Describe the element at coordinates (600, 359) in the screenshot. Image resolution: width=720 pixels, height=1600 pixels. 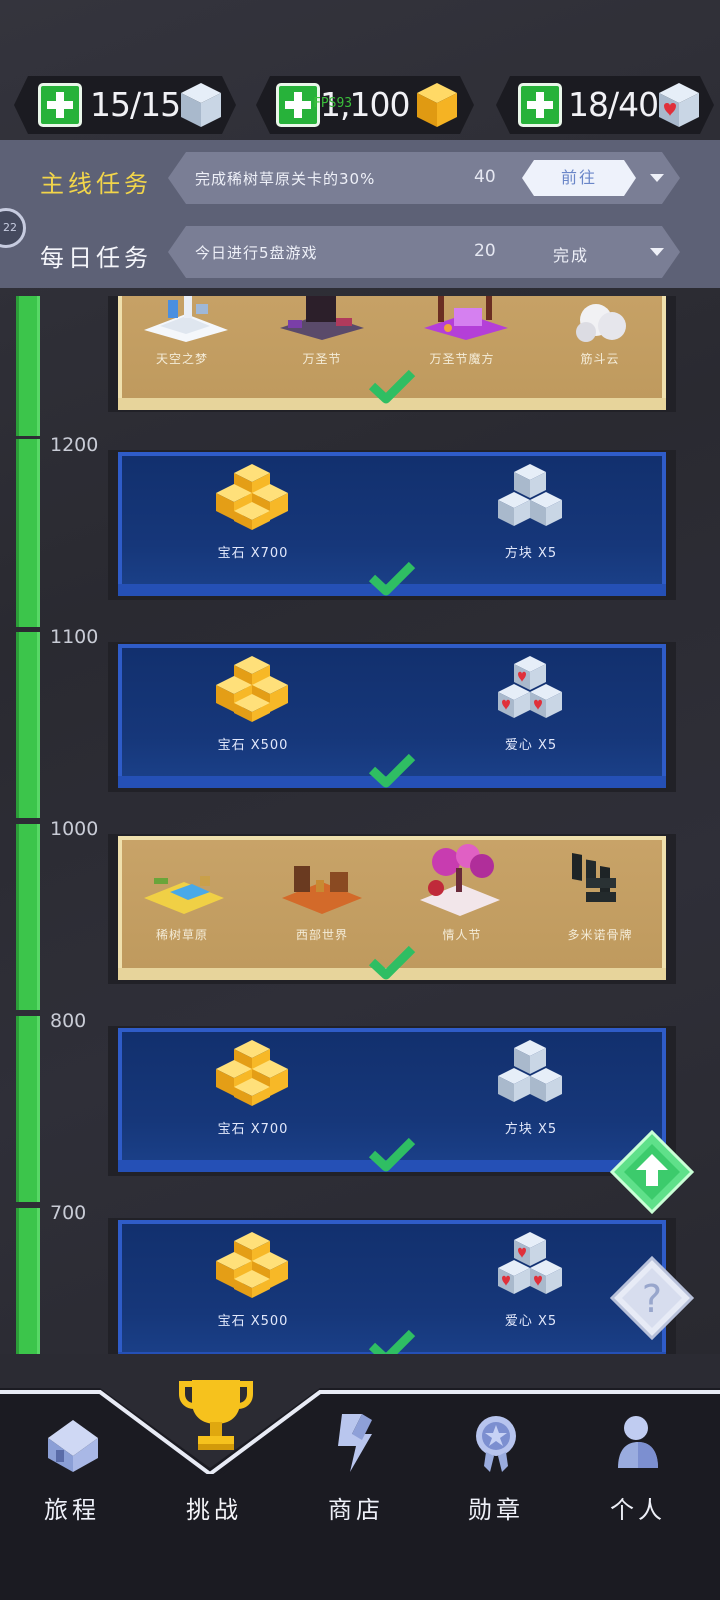
I see `scene-label: 筋斗云` at that location.